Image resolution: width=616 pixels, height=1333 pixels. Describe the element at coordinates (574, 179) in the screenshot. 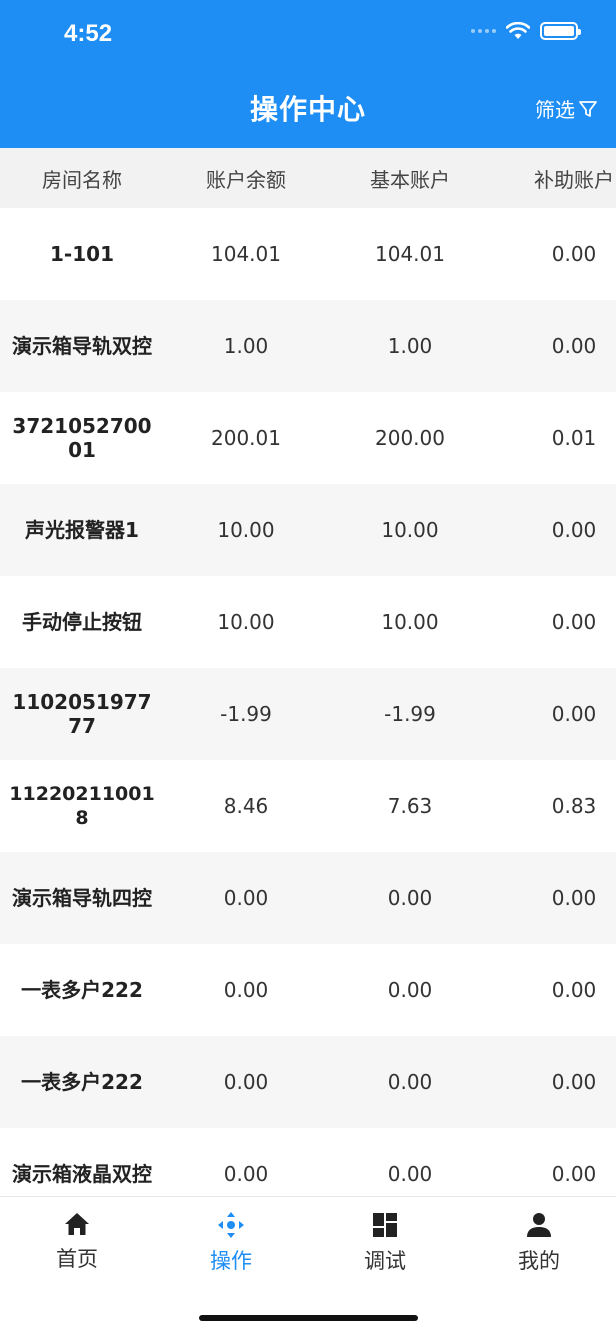

I see `column-header-subsidy-account: 补助账户` at that location.